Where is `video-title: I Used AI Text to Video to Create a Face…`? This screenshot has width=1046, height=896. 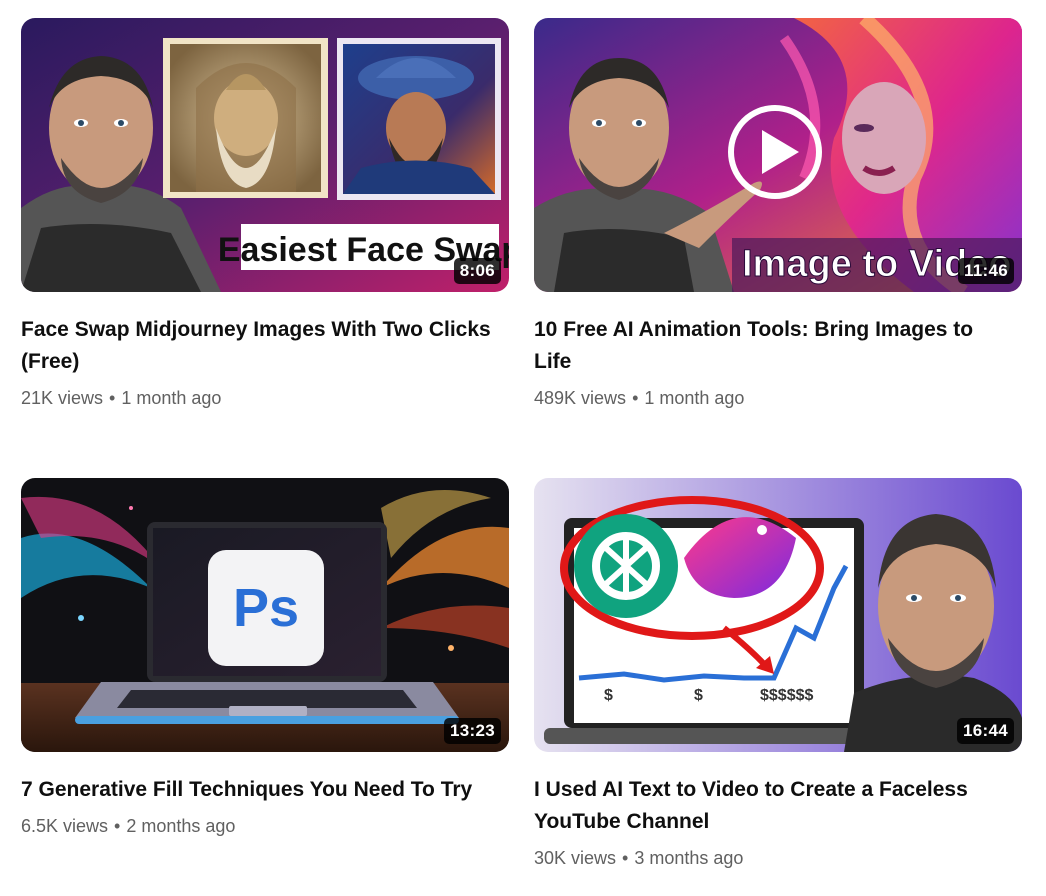
video-title: I Used AI Text to Video to Create a Face… is located at coordinates (769, 806).